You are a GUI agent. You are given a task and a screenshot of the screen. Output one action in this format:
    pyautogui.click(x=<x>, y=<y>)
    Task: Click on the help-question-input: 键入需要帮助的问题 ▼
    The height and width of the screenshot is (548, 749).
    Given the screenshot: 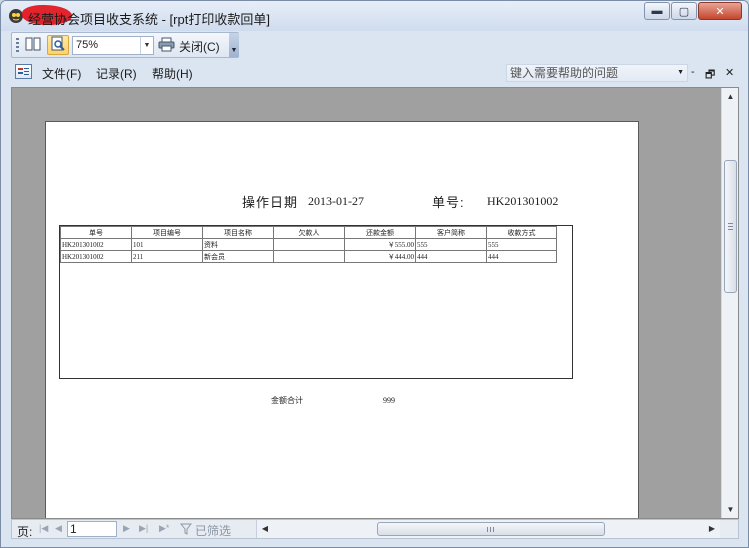 What is the action you would take?
    pyautogui.click(x=597, y=73)
    